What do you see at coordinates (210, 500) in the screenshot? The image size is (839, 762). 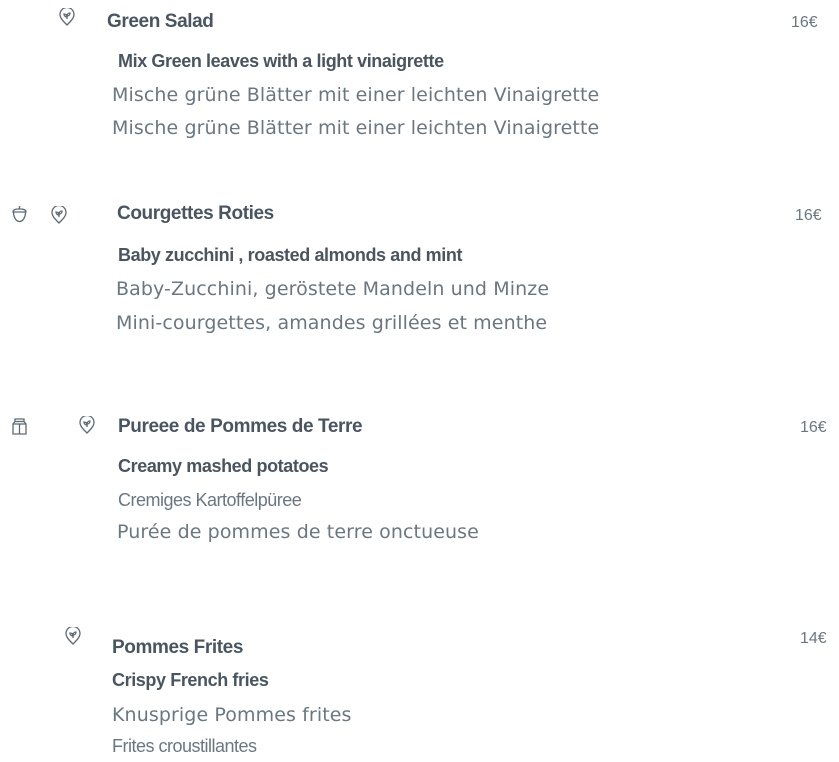 I see `item-description-german: Cremiges Kartoffelpüree` at bounding box center [210, 500].